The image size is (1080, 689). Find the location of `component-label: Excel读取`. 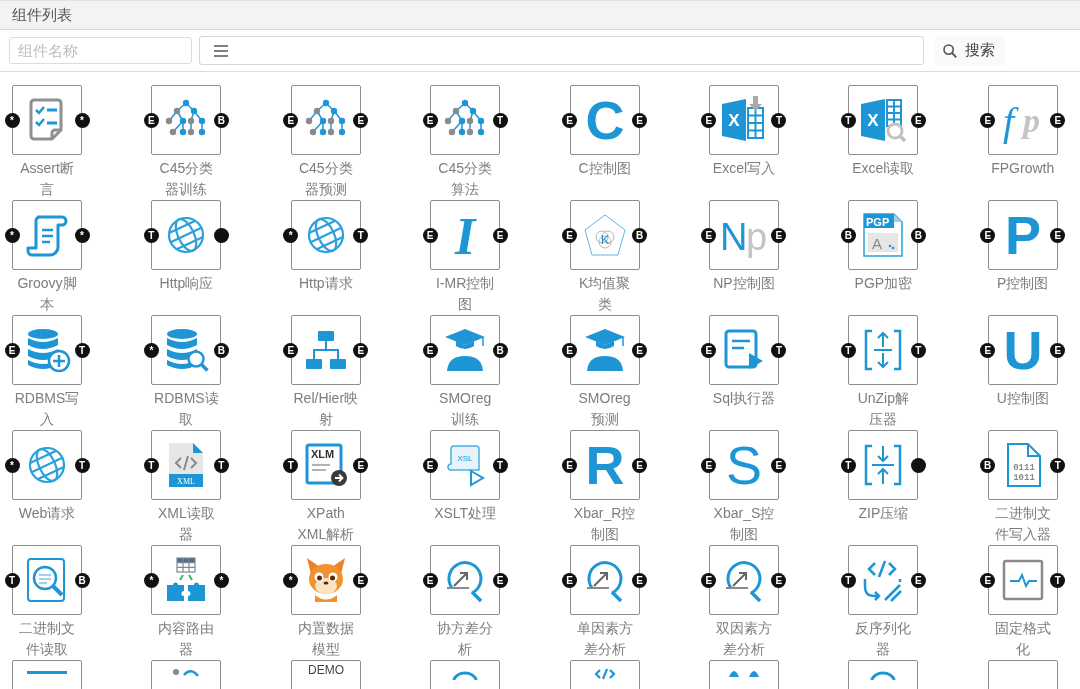

component-label: Excel读取 is located at coordinates (883, 168).